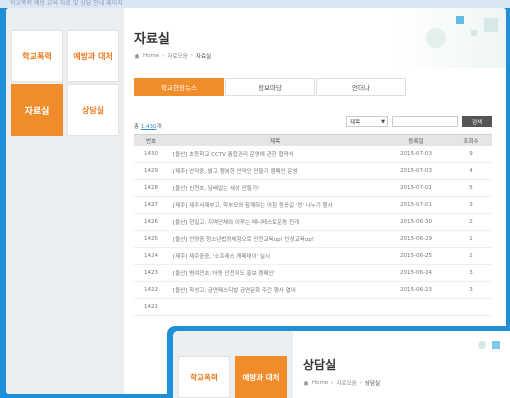 The height and width of the screenshot is (398, 510). I want to click on table-row: 1424 [제주] 제주중중, '소프레스 캐페테이' 실시 2015-06-25 2, so click(313, 256).